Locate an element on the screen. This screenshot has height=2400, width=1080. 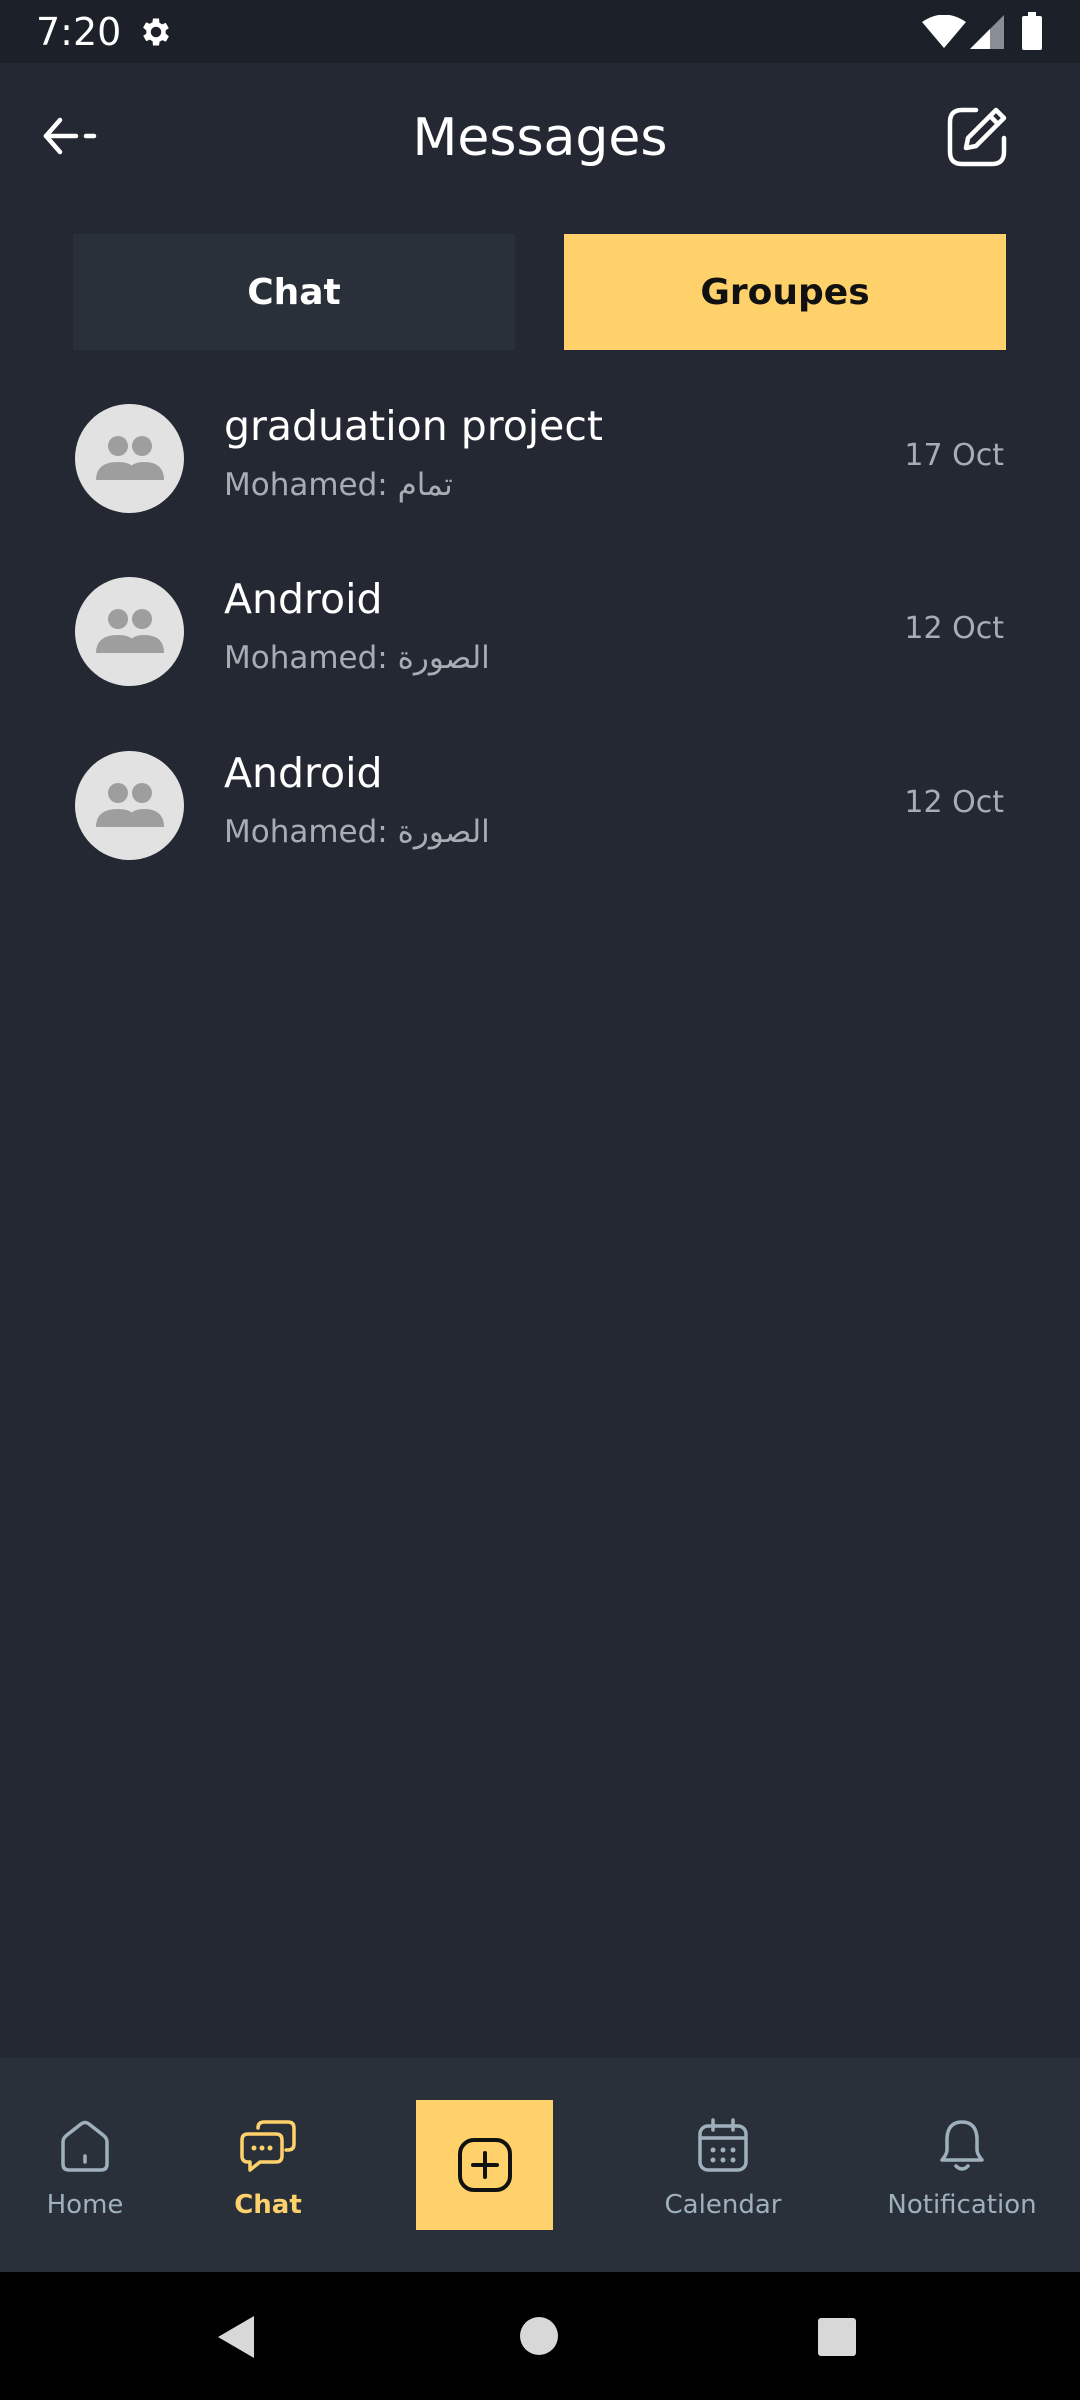
nav-notification-label: Notification is located at coordinates (962, 2205).